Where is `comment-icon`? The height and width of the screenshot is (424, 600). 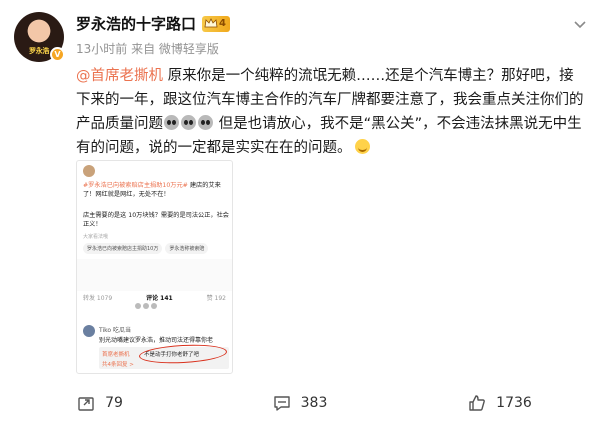 comment-icon is located at coordinates (281, 403).